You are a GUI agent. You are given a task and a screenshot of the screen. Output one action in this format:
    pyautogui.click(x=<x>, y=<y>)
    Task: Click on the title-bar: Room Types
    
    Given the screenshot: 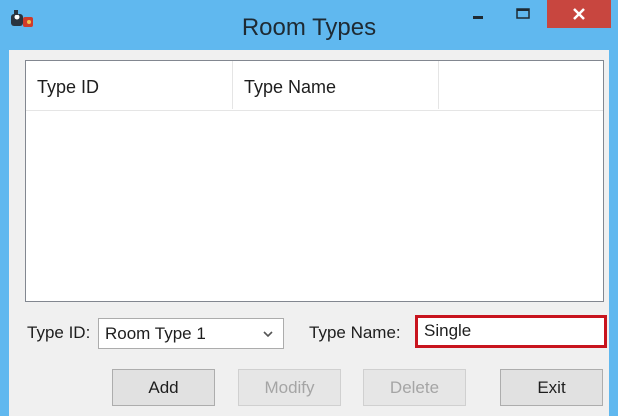 What is the action you would take?
    pyautogui.click(x=309, y=25)
    